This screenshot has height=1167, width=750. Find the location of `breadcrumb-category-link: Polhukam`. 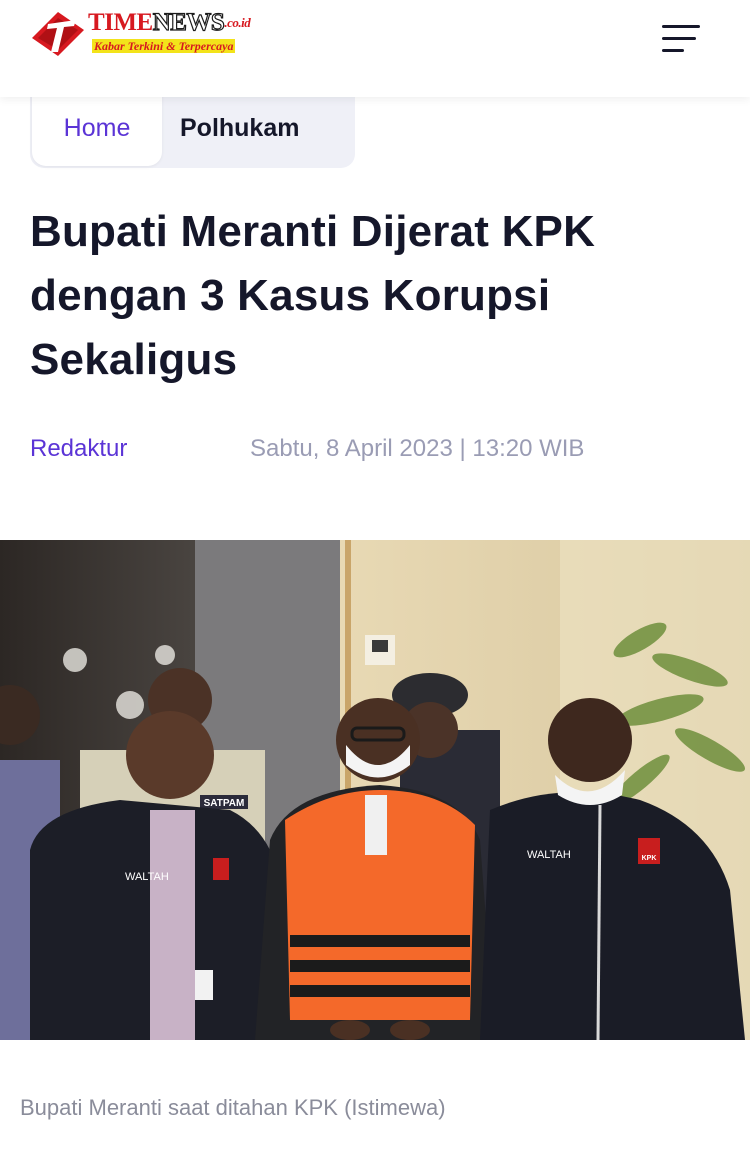

breadcrumb-category-link: Polhukam is located at coordinates (239, 127).